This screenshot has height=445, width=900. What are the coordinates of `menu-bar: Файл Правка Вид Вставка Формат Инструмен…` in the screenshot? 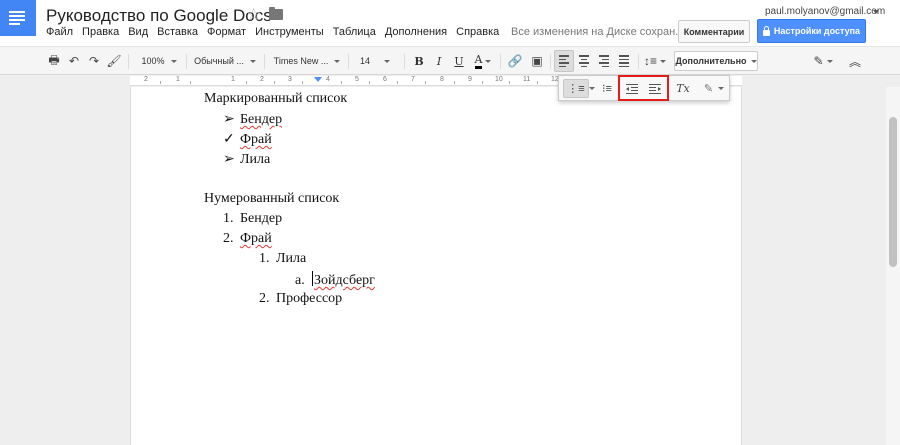 It's located at (272, 32).